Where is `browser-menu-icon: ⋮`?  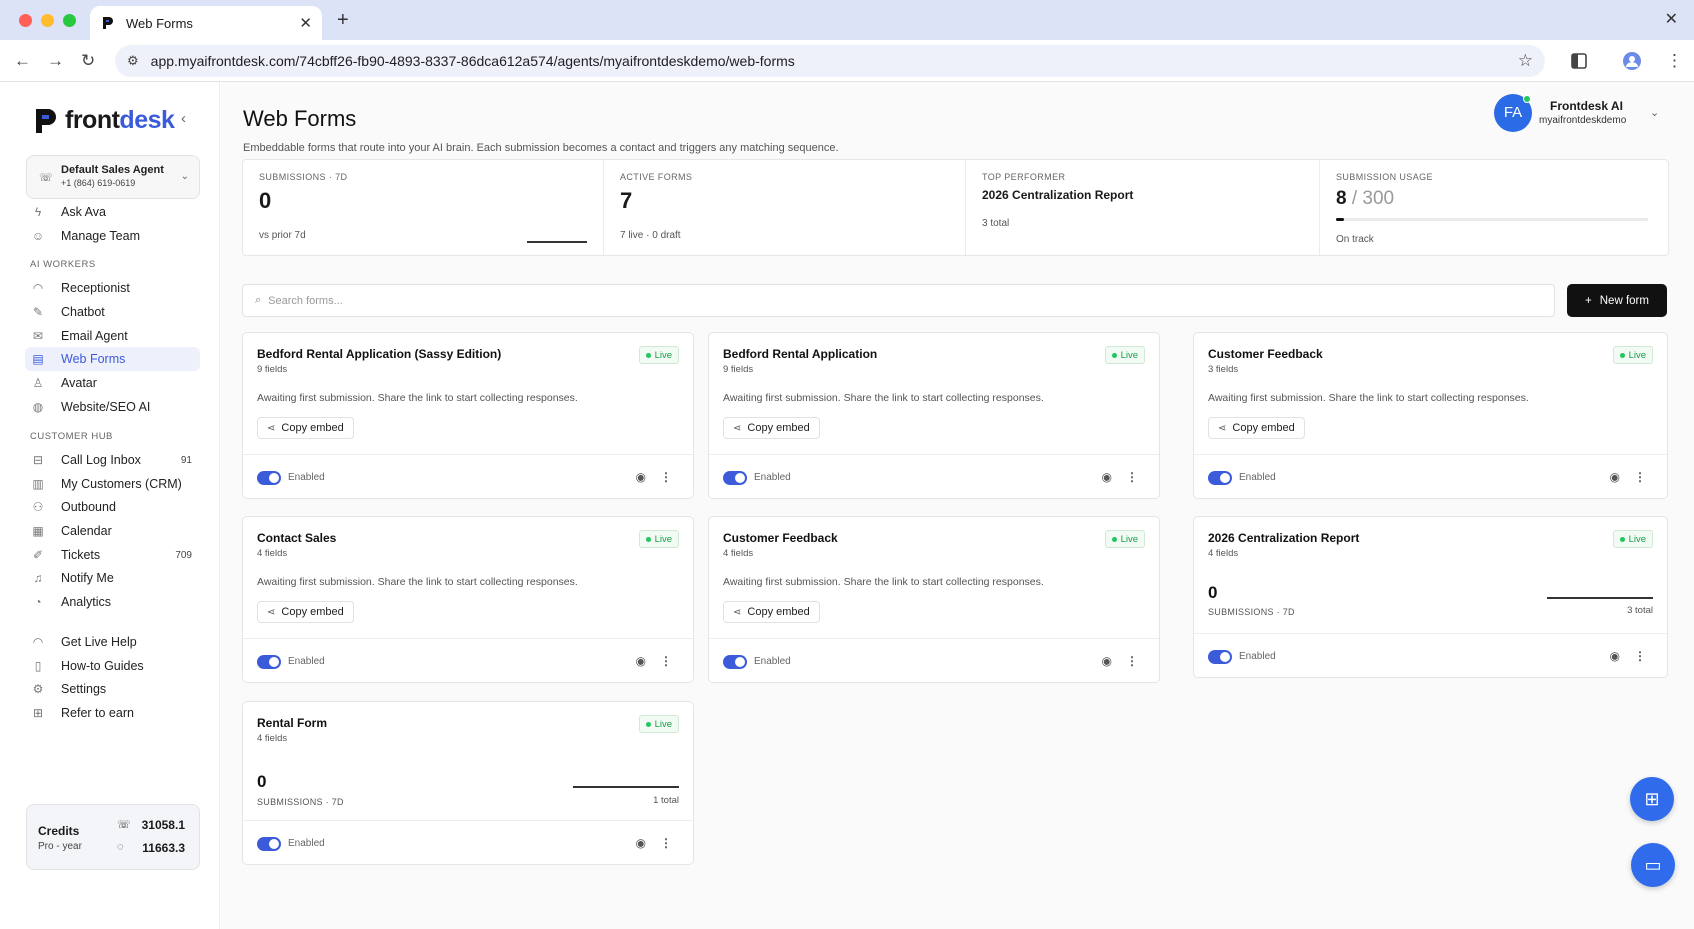 browser-menu-icon: ⋮ is located at coordinates (1674, 61).